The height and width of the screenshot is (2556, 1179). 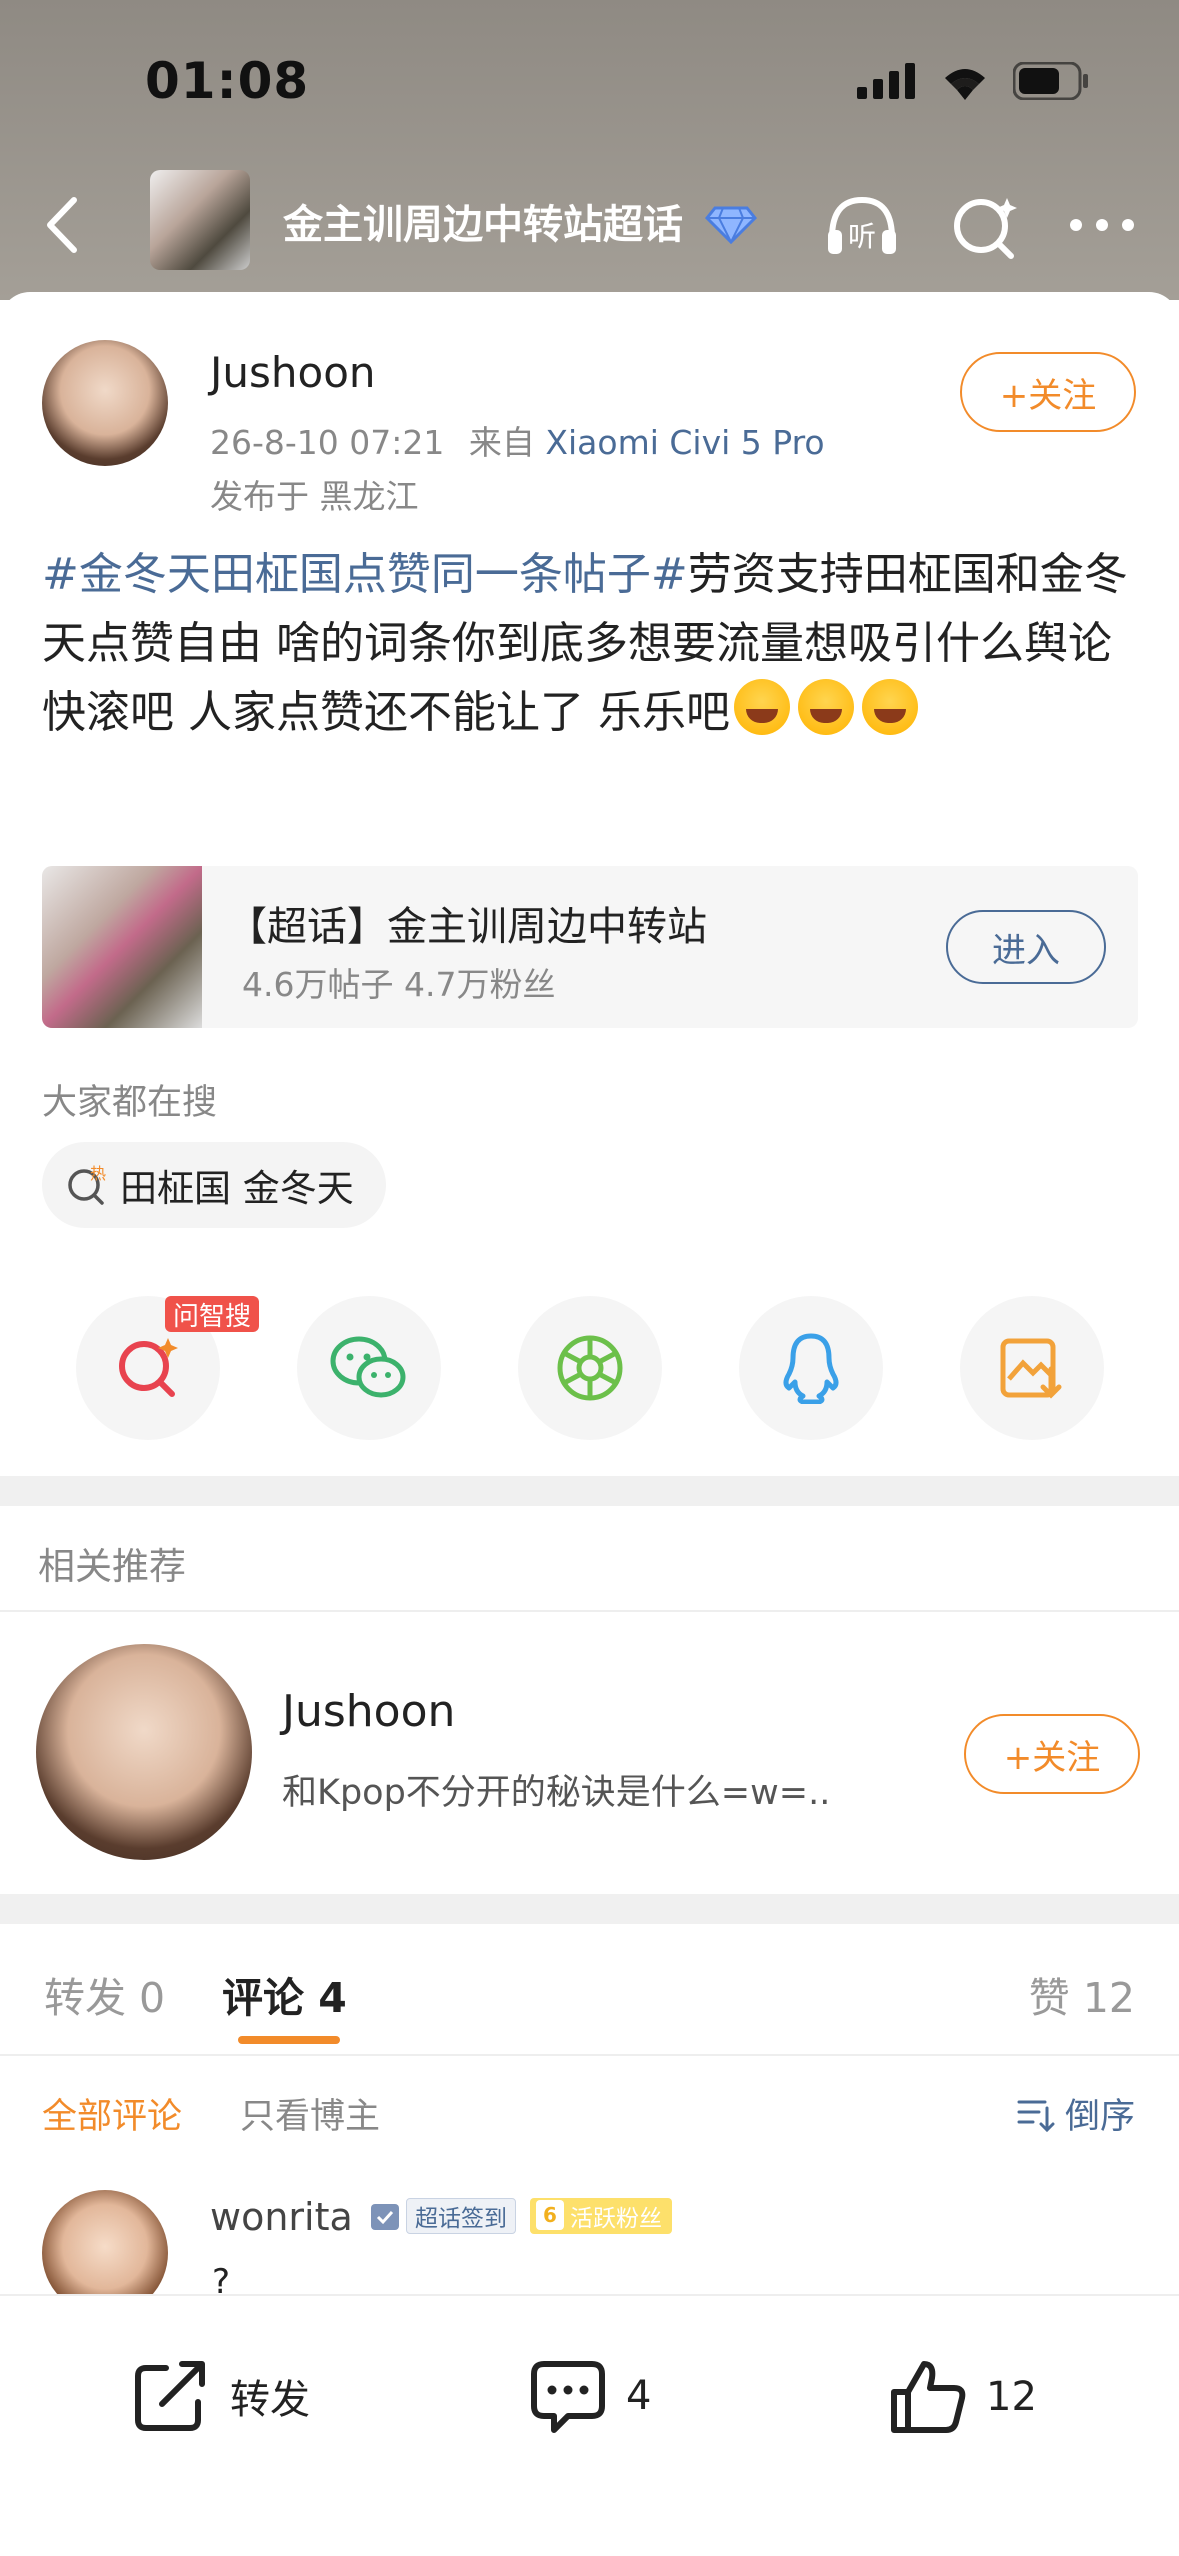 I want to click on wifi-icon, so click(x=965, y=84).